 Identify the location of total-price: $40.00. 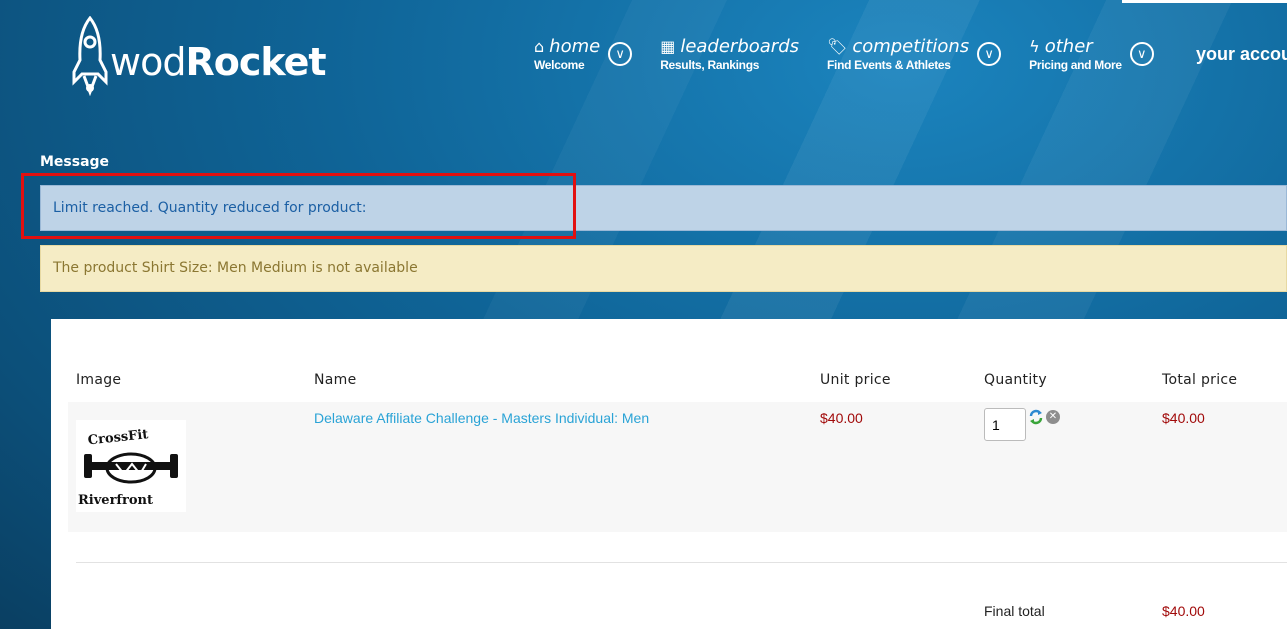
(1183, 418).